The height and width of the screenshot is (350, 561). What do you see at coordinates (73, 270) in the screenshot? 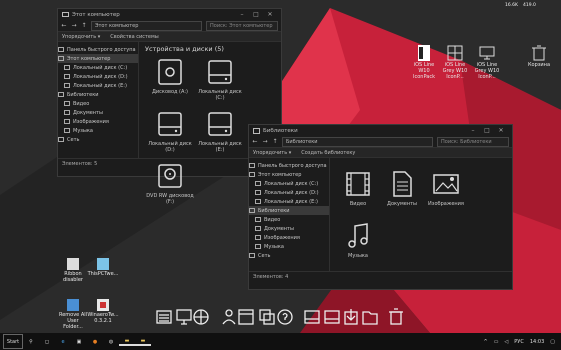
I see `desktop-icon-ribbon-disabler: Ribbon disabler` at bounding box center [73, 270].